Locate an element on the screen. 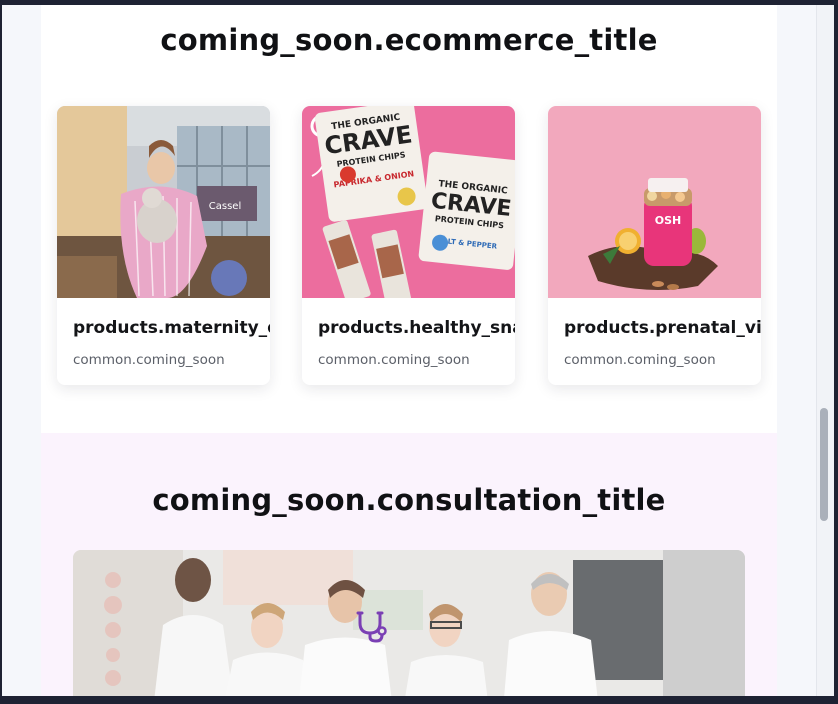 The width and height of the screenshot is (838, 704). osh-brand: OSH is located at coordinates (668, 220).